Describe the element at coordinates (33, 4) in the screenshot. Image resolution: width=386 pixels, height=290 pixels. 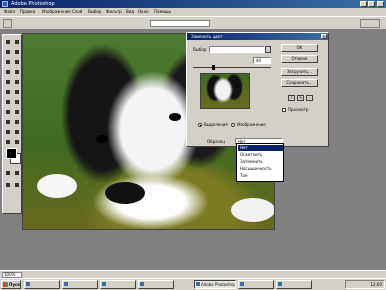
I see `app-title: Adobe Photoshop` at that location.